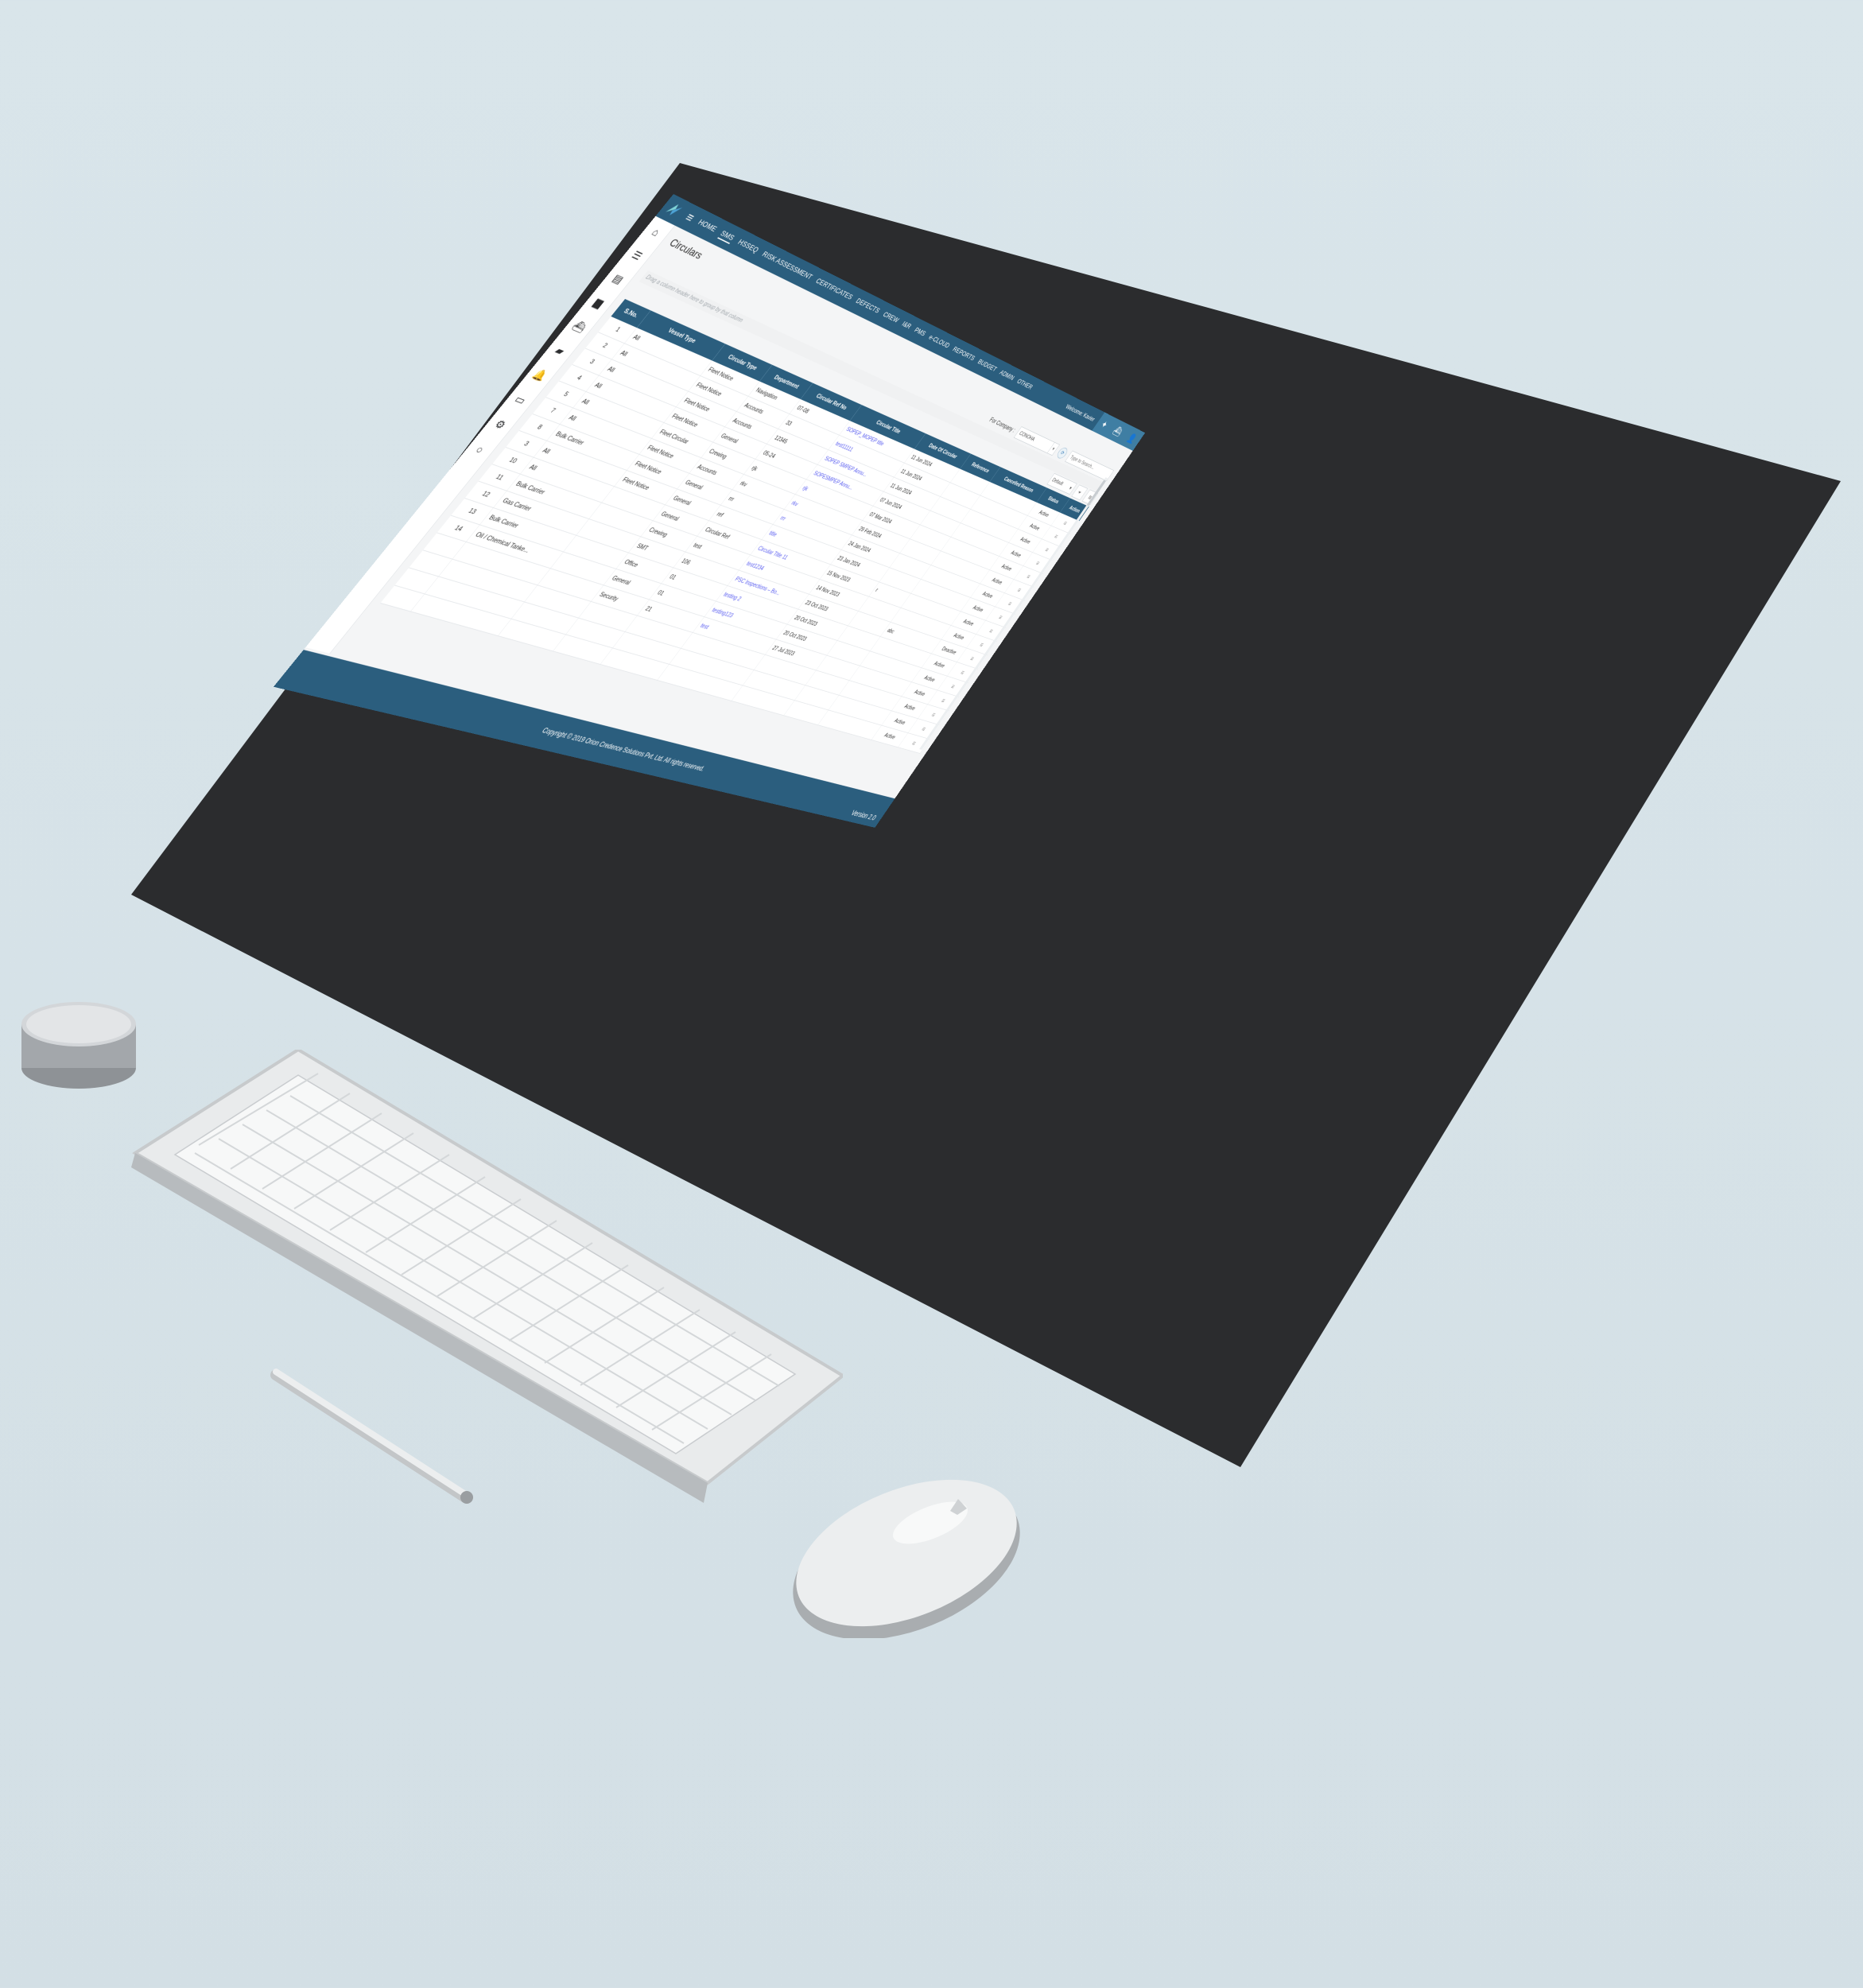 This screenshot has width=1863, height=1988. I want to click on nav-item-admin: ADMIN, so click(1007, 375).